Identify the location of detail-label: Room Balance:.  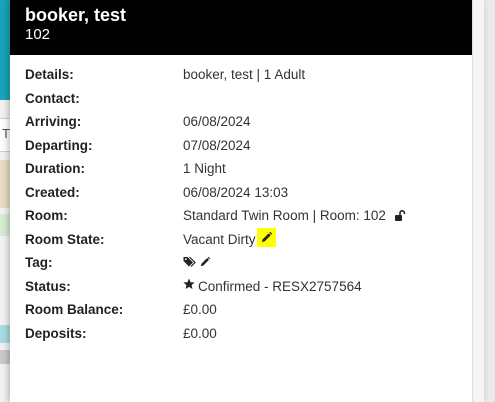
(74, 309).